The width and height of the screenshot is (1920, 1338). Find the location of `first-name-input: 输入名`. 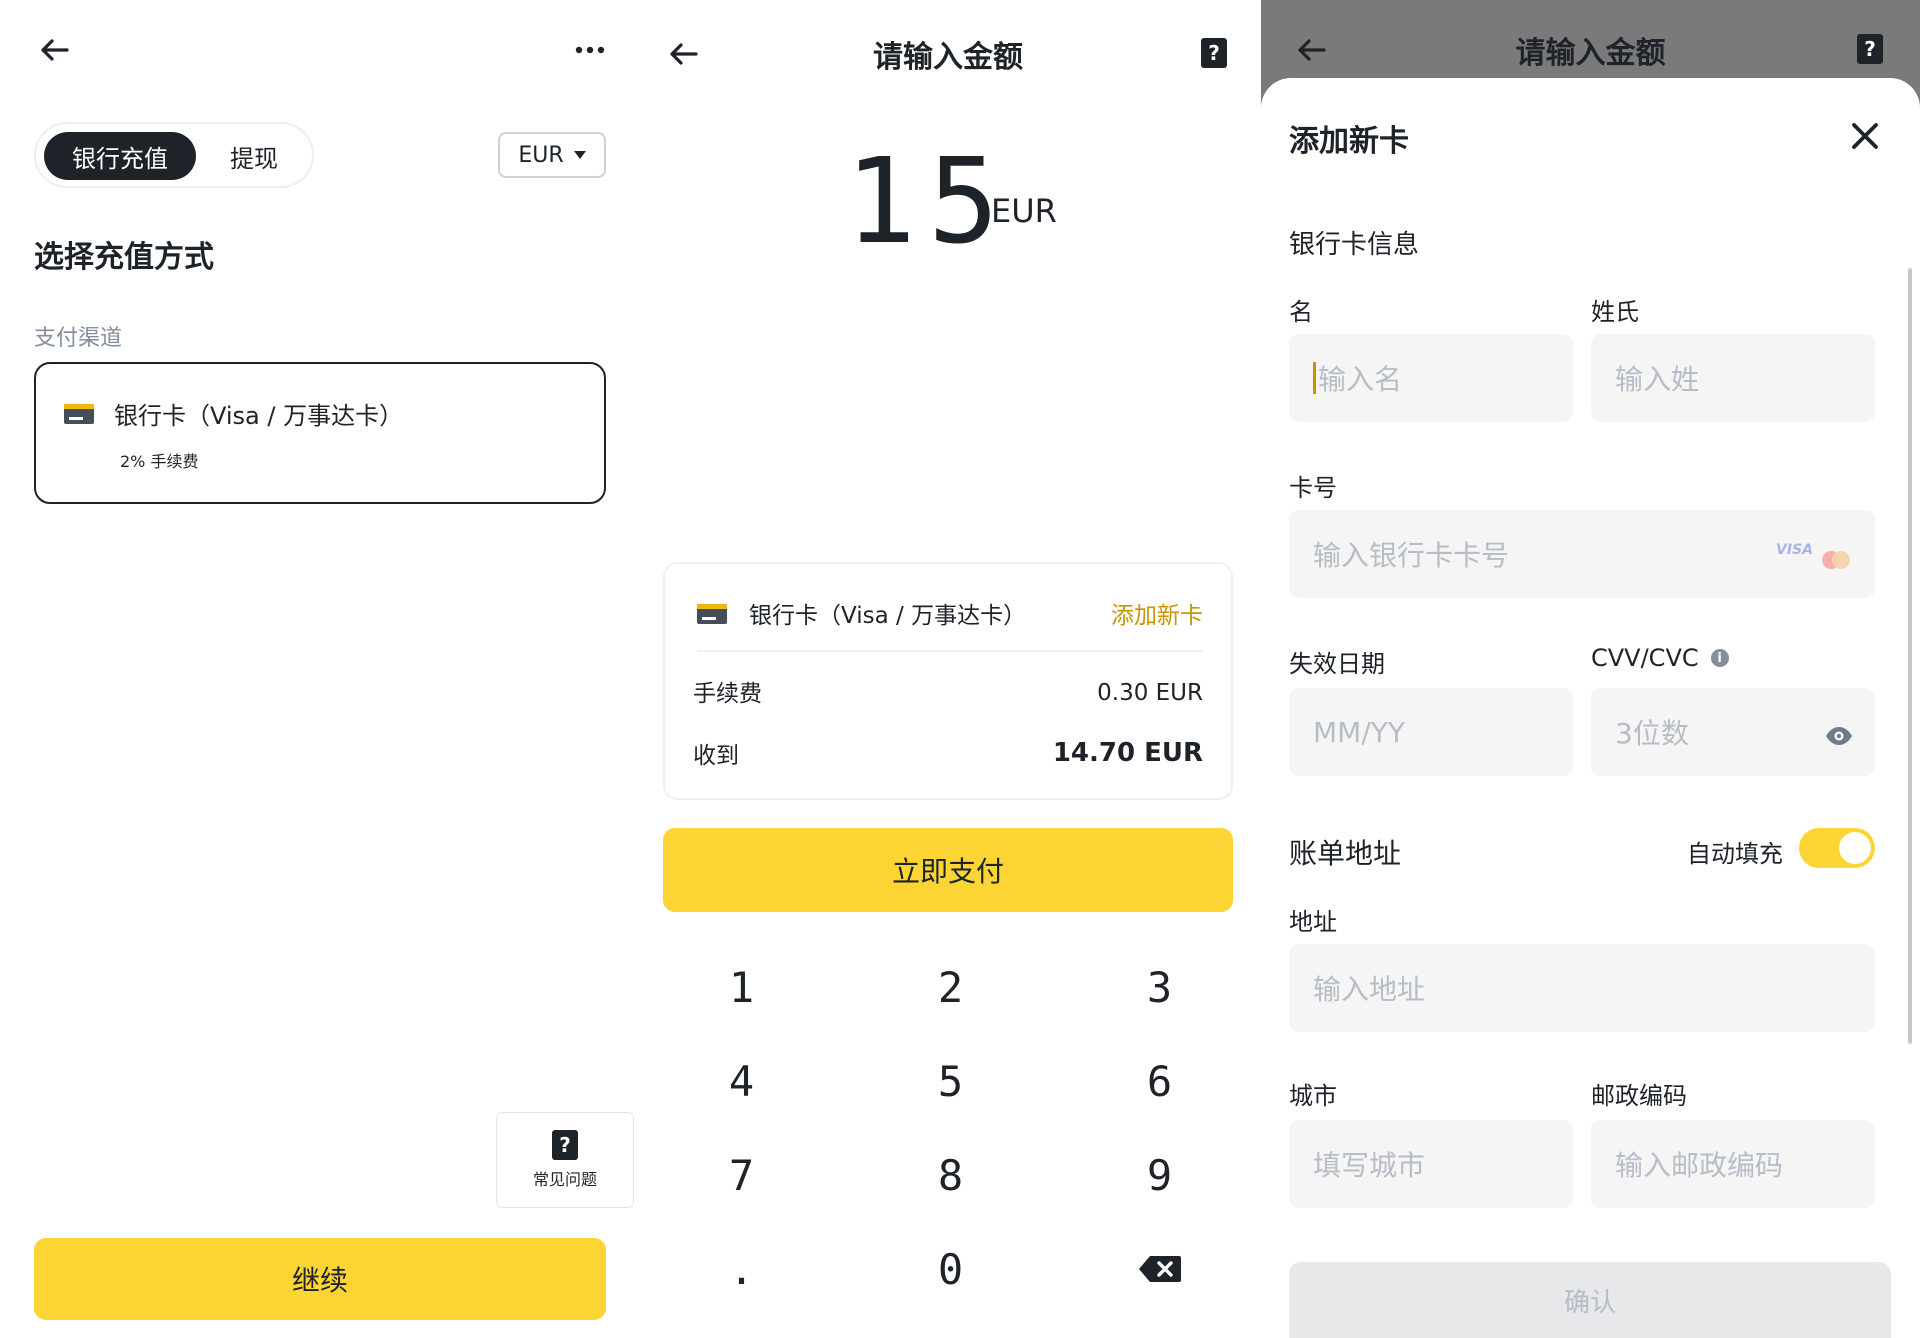

first-name-input: 输入名 is located at coordinates (1431, 378).